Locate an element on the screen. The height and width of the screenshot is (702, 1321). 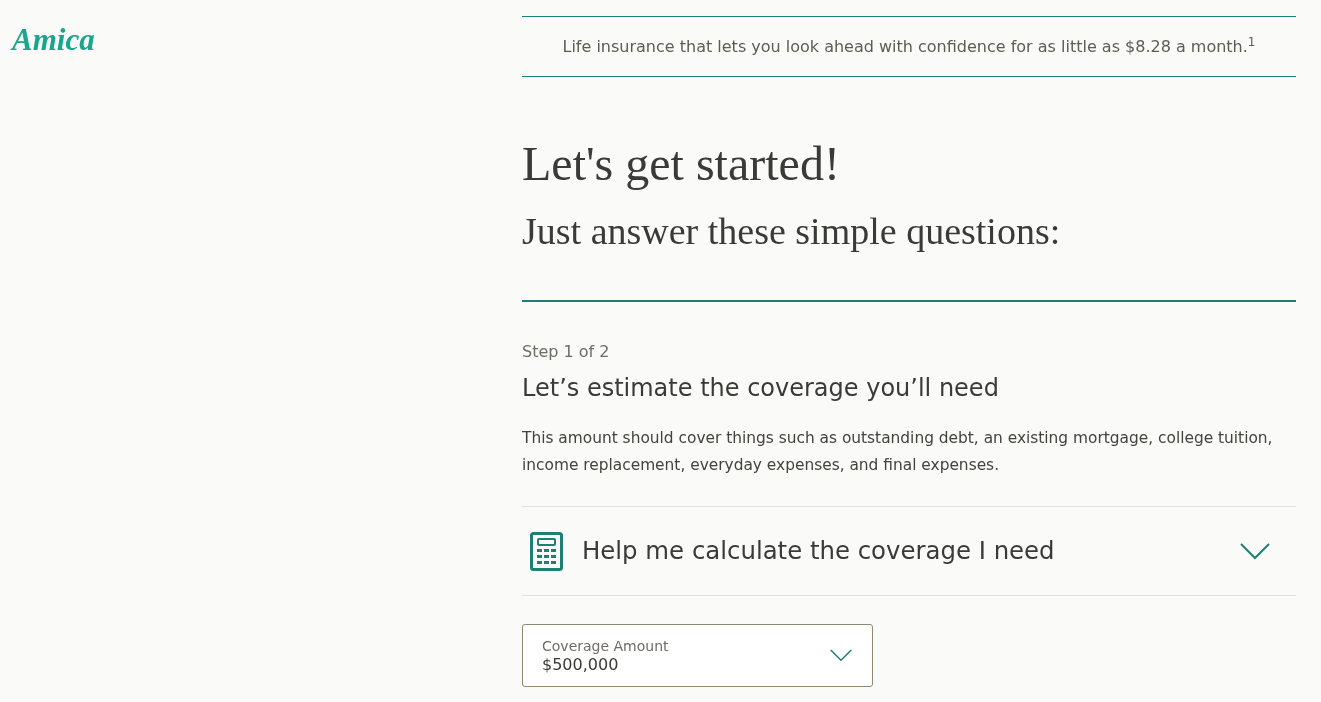
accordion-label: Help me calculate the coverage I need is located at coordinates (819, 551).